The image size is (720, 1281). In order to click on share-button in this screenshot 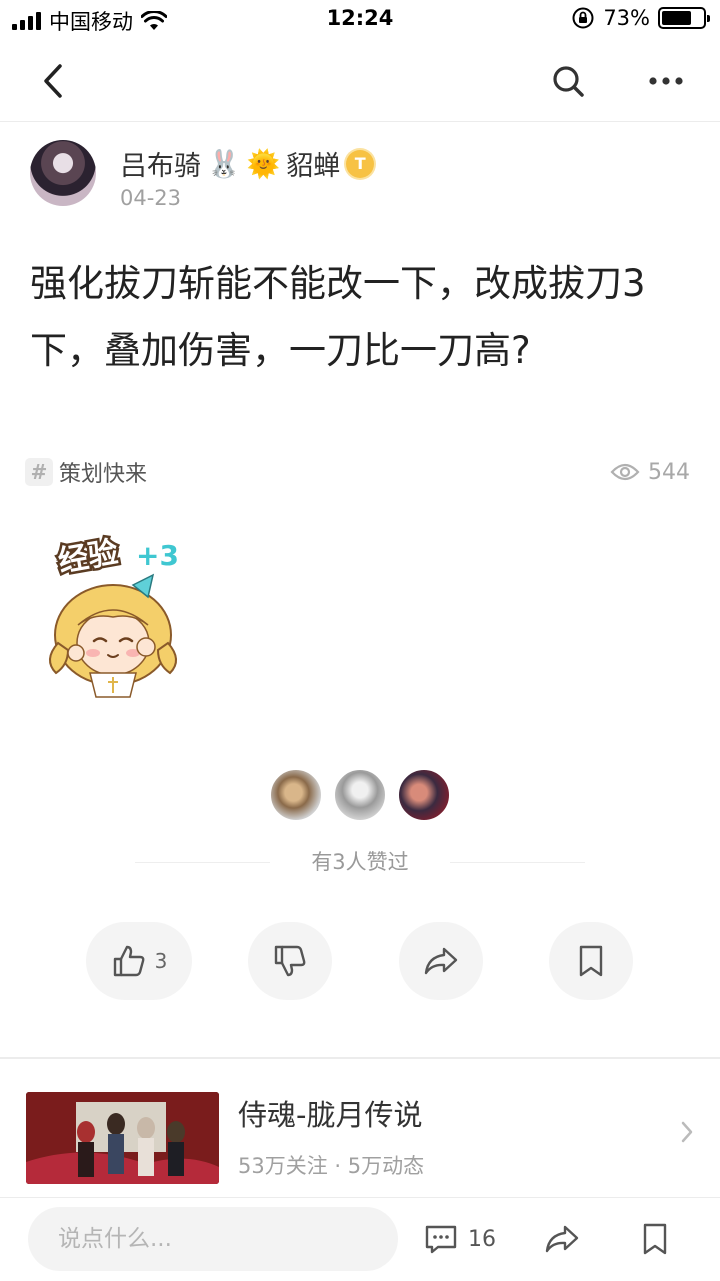, I will do `click(441, 961)`.